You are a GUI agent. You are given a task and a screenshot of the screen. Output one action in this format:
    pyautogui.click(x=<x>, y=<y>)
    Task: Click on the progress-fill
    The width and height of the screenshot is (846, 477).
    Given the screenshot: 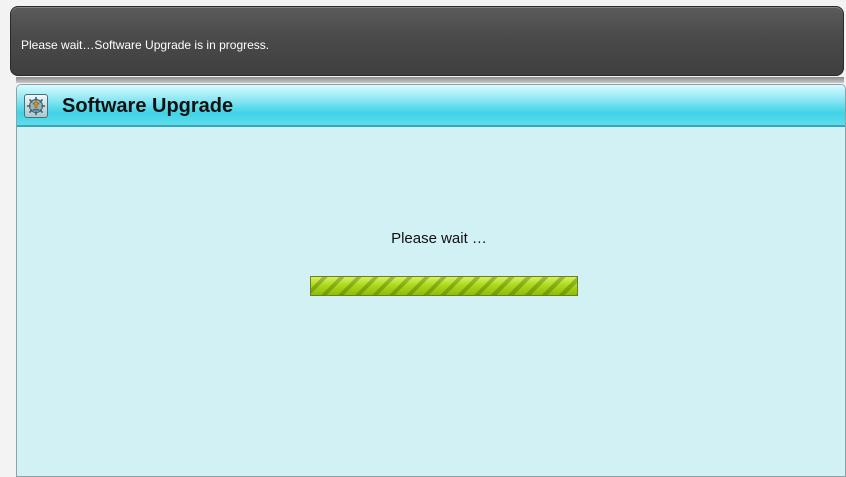 What is the action you would take?
    pyautogui.click(x=444, y=286)
    